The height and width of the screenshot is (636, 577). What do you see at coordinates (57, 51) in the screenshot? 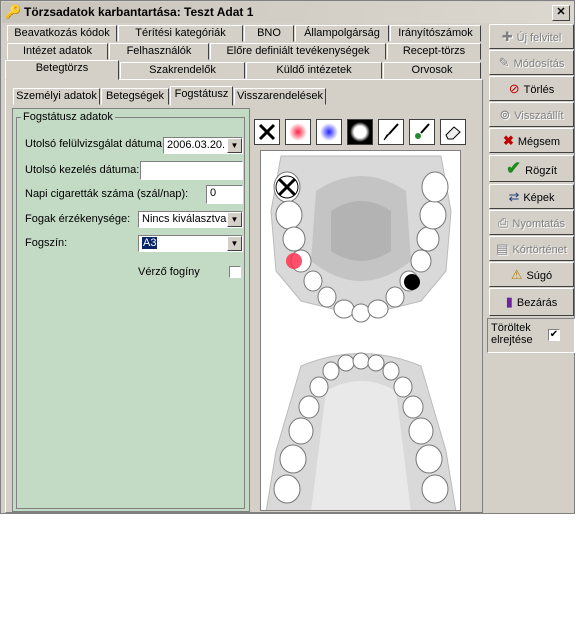
I see `tab-intezet-adatok: Intézet adatok` at bounding box center [57, 51].